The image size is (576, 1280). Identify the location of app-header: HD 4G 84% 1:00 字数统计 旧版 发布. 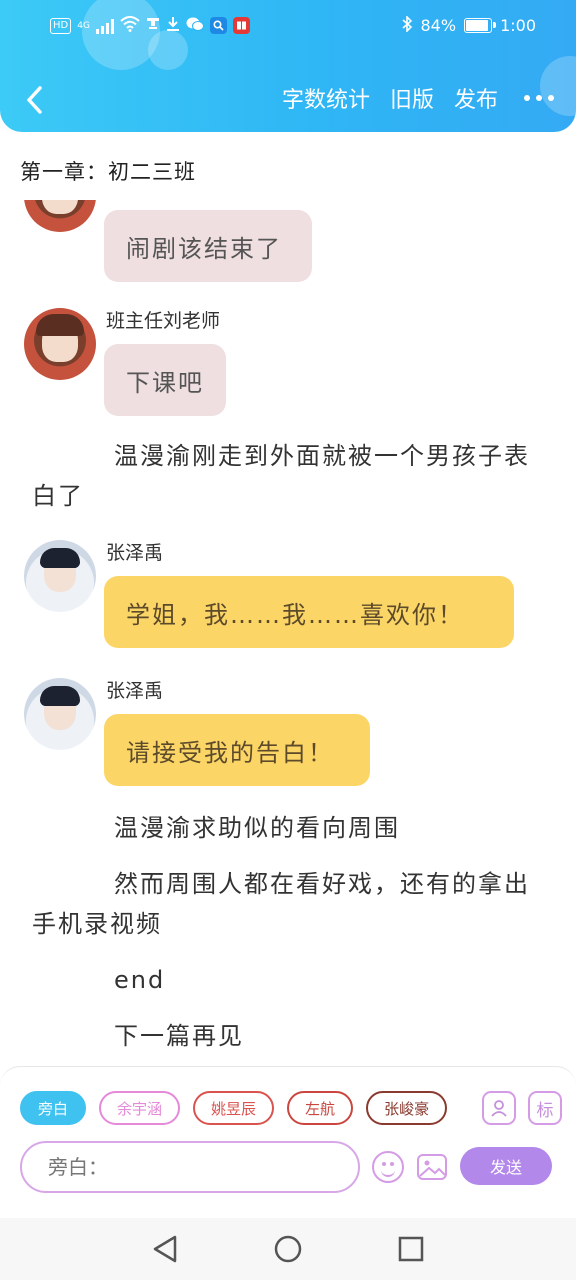
(288, 66).